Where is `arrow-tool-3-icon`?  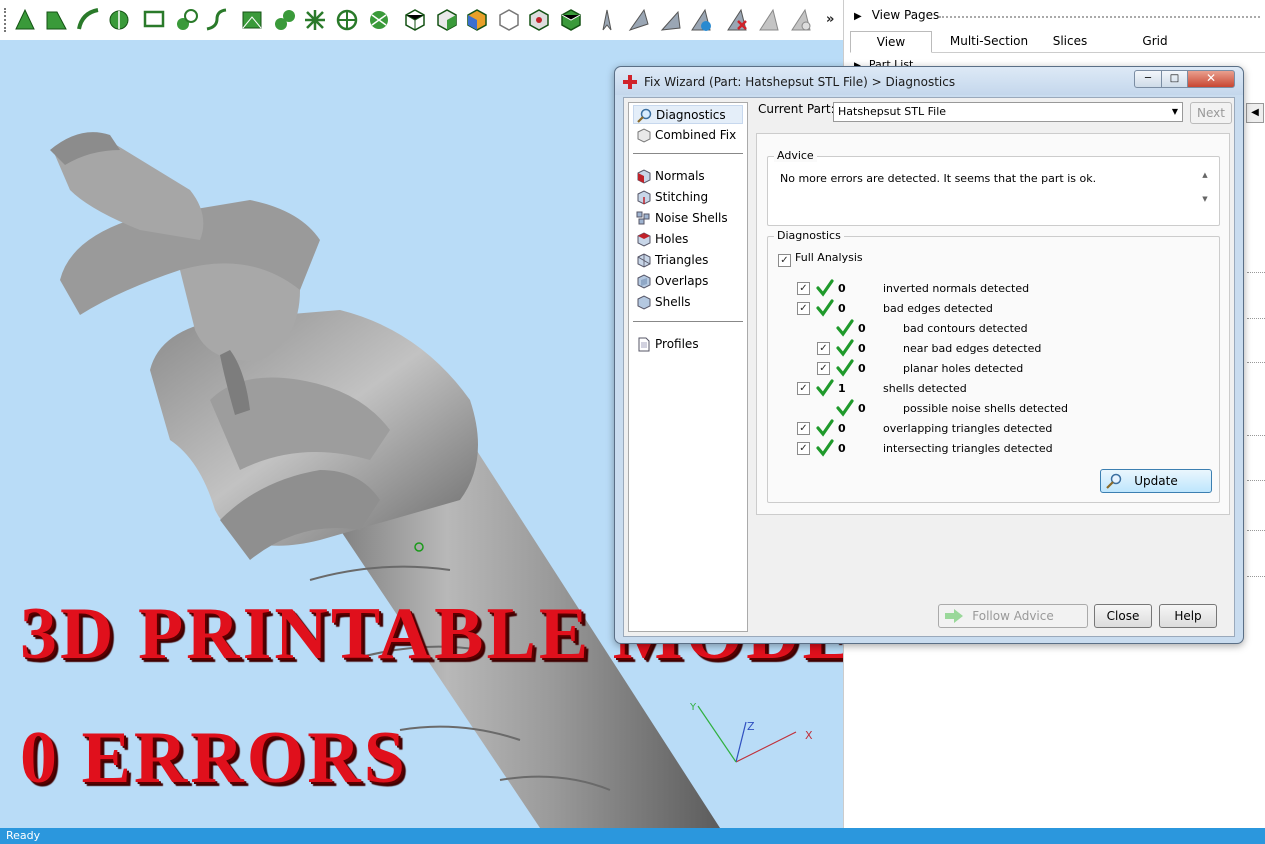 arrow-tool-3-icon is located at coordinates (671, 20).